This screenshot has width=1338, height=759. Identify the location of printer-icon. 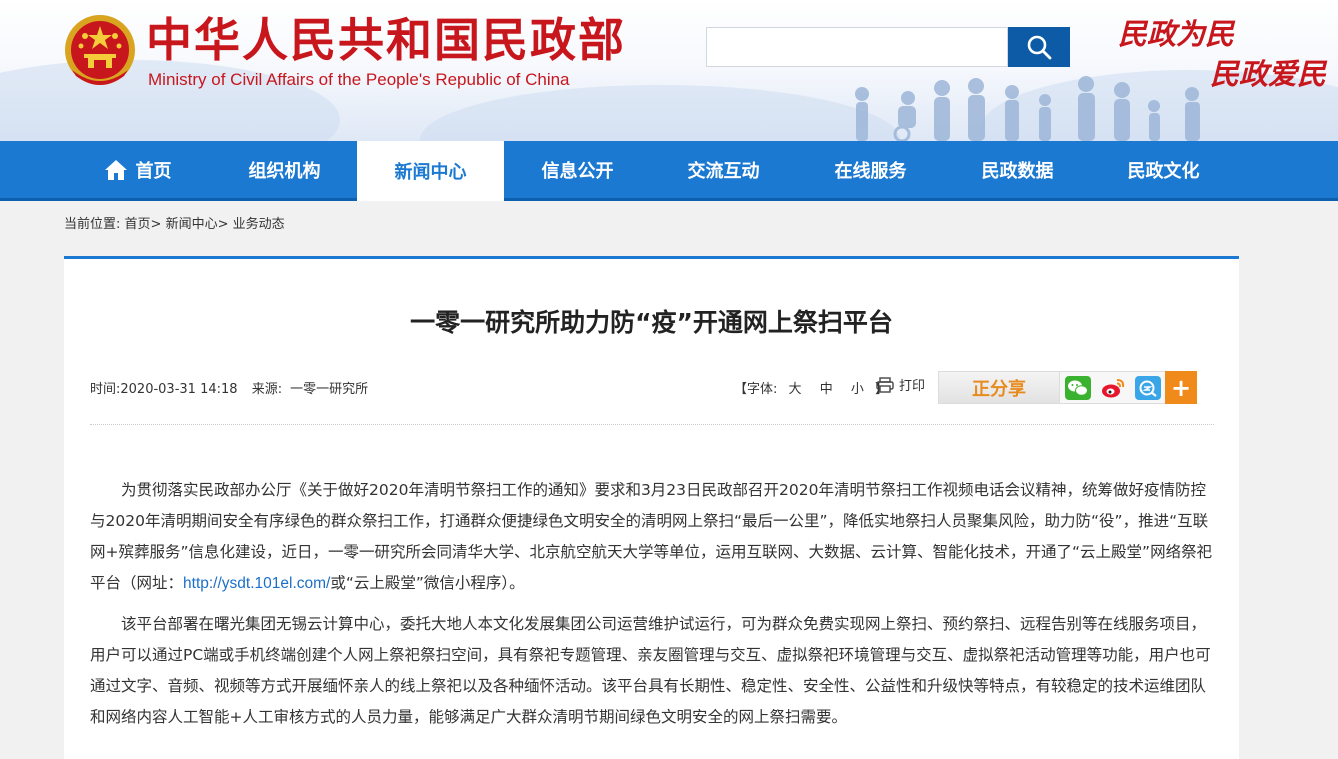
(885, 384).